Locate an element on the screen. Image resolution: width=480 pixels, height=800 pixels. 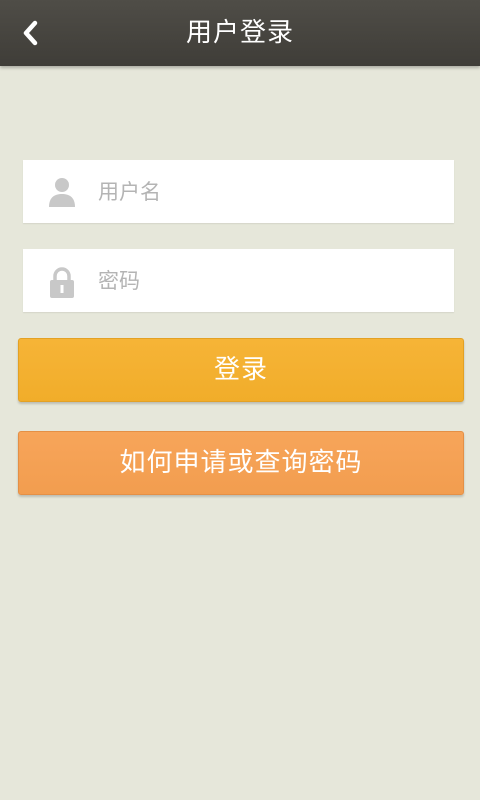
password-field is located at coordinates (238, 280).